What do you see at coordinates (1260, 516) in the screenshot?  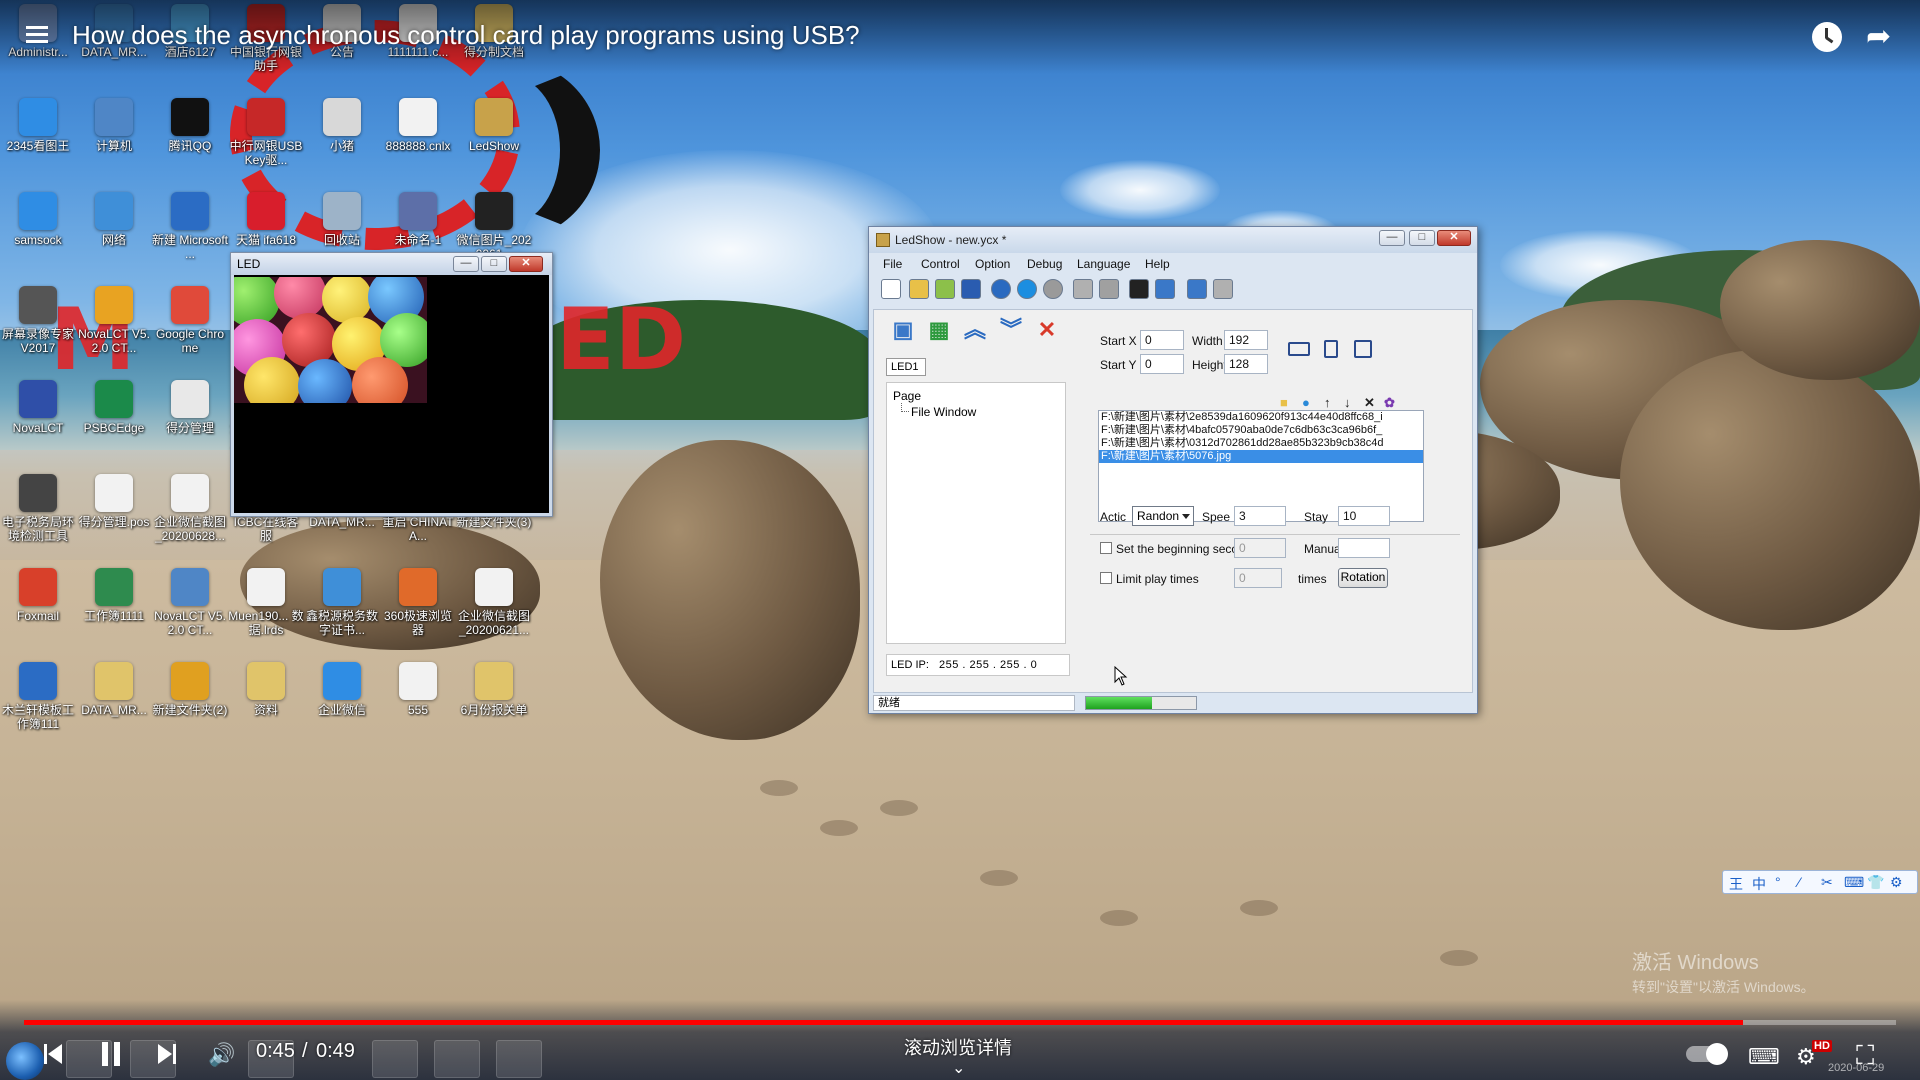 I see `speed-input: 3` at bounding box center [1260, 516].